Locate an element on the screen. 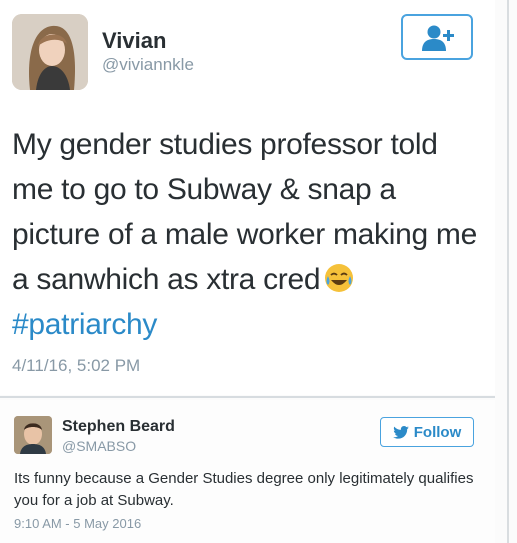 This screenshot has height=543, width=517. add-user-icon is located at coordinates (438, 38).